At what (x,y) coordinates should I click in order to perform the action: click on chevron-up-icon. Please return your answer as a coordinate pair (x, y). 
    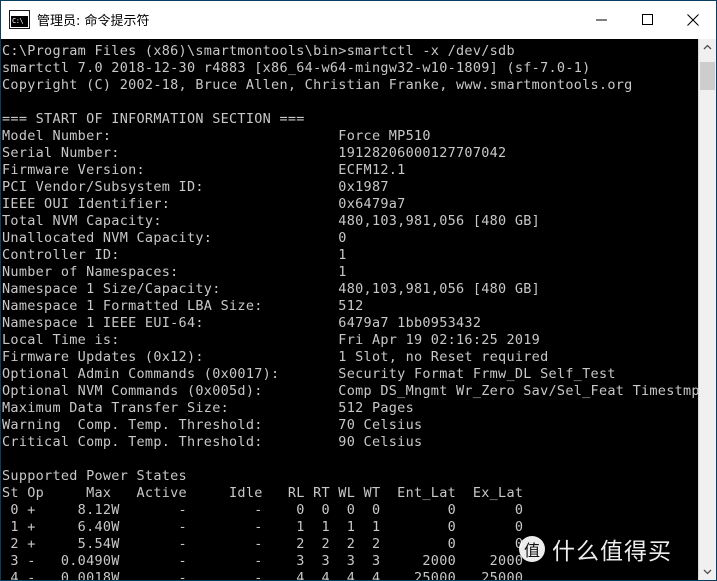
    Looking at the image, I should click on (707, 47).